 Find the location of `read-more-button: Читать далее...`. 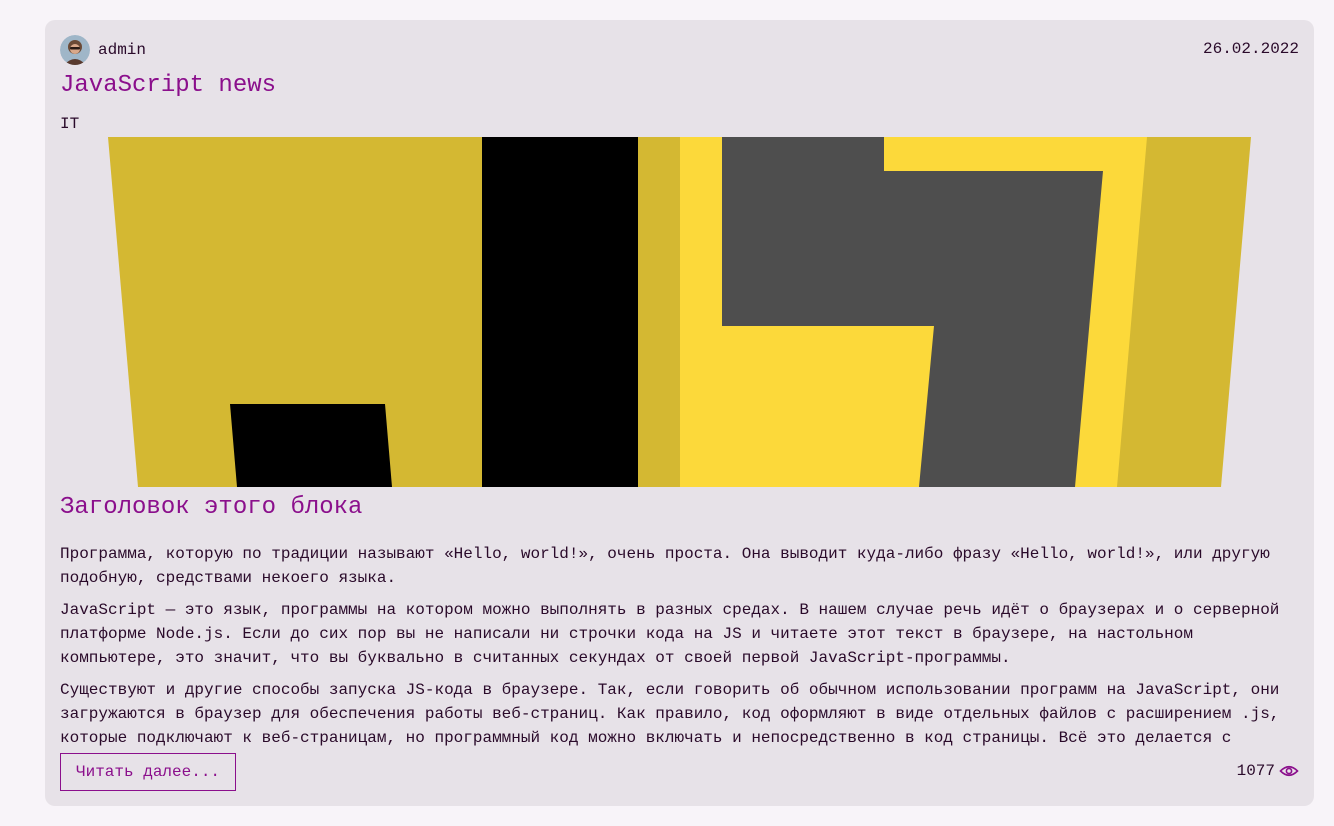

read-more-button: Читать далее... is located at coordinates (148, 772).